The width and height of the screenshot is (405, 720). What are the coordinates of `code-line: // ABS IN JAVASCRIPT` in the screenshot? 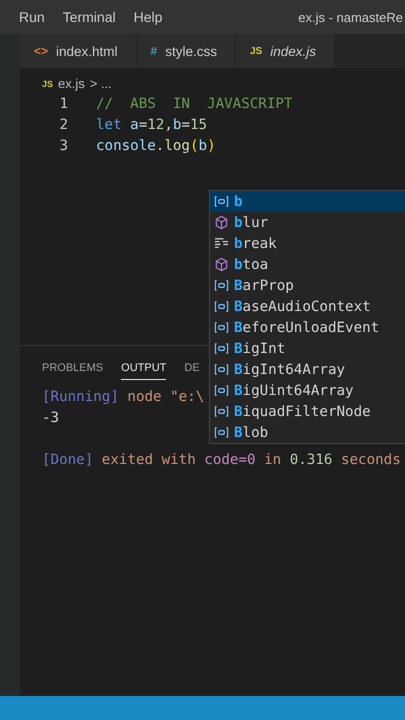 It's located at (194, 104).